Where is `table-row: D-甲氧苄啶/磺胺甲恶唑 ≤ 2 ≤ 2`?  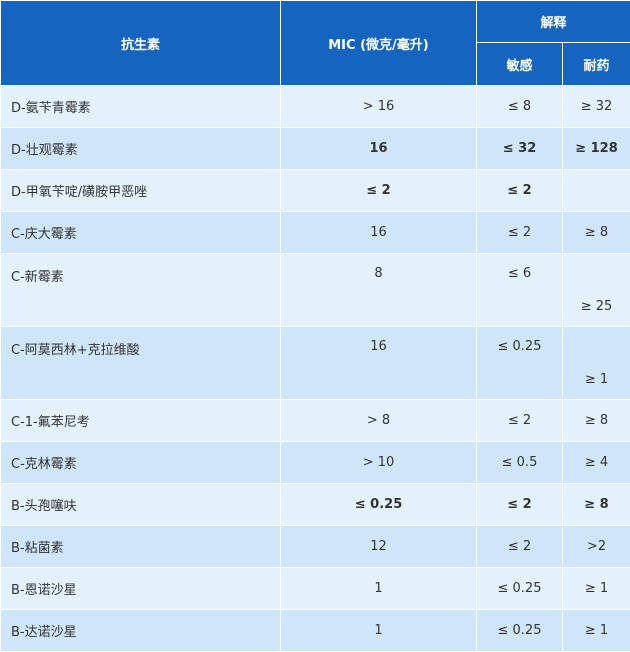 table-row: D-甲氧苄啶/磺胺甲恶唑 ≤ 2 ≤ 2 is located at coordinates (315, 191).